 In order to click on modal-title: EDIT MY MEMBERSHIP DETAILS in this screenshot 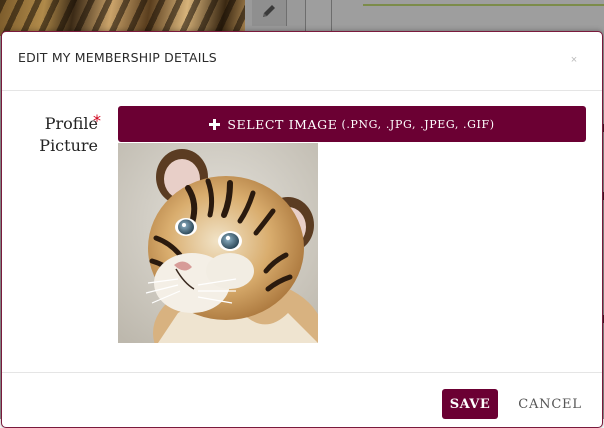, I will do `click(117, 57)`.